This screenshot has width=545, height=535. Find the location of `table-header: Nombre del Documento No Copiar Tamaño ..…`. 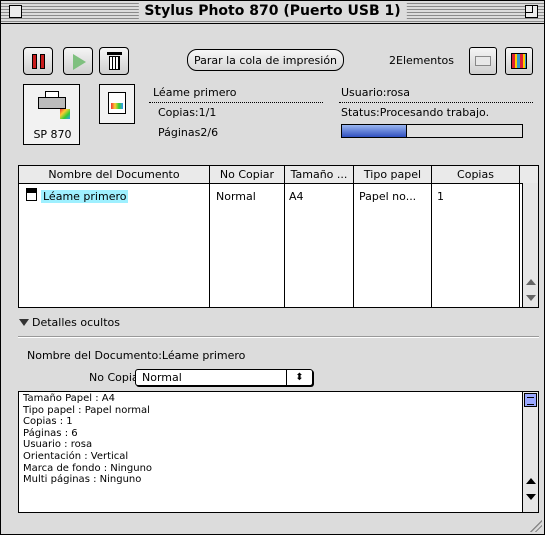

table-header: Nombre del Documento No Copiar Tamaño ..… is located at coordinates (278, 175).